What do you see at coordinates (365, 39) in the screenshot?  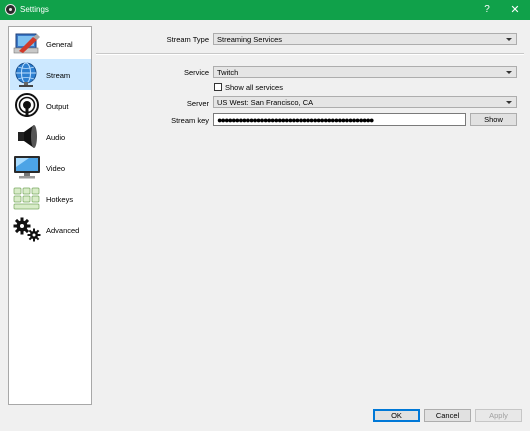 I see `stream-type-select: Streaming Services` at bounding box center [365, 39].